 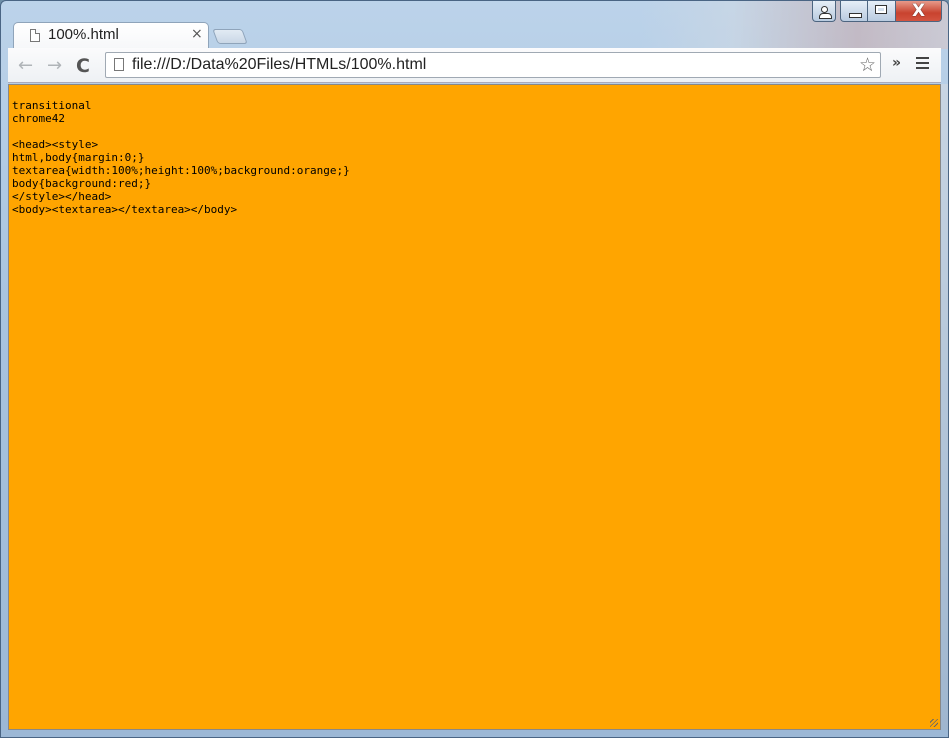 What do you see at coordinates (35, 35) in the screenshot?
I see `page-icon` at bounding box center [35, 35].